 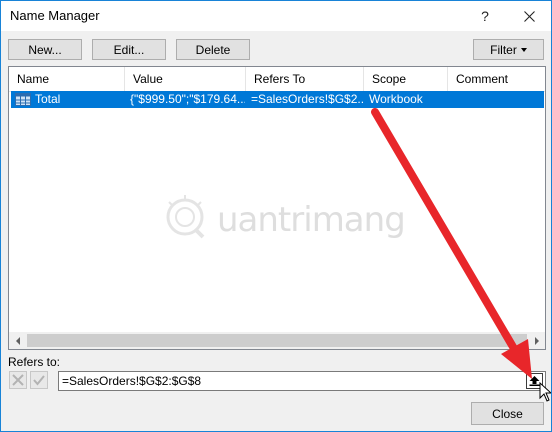 I want to click on scrollbar-thumb, so click(x=277, y=340).